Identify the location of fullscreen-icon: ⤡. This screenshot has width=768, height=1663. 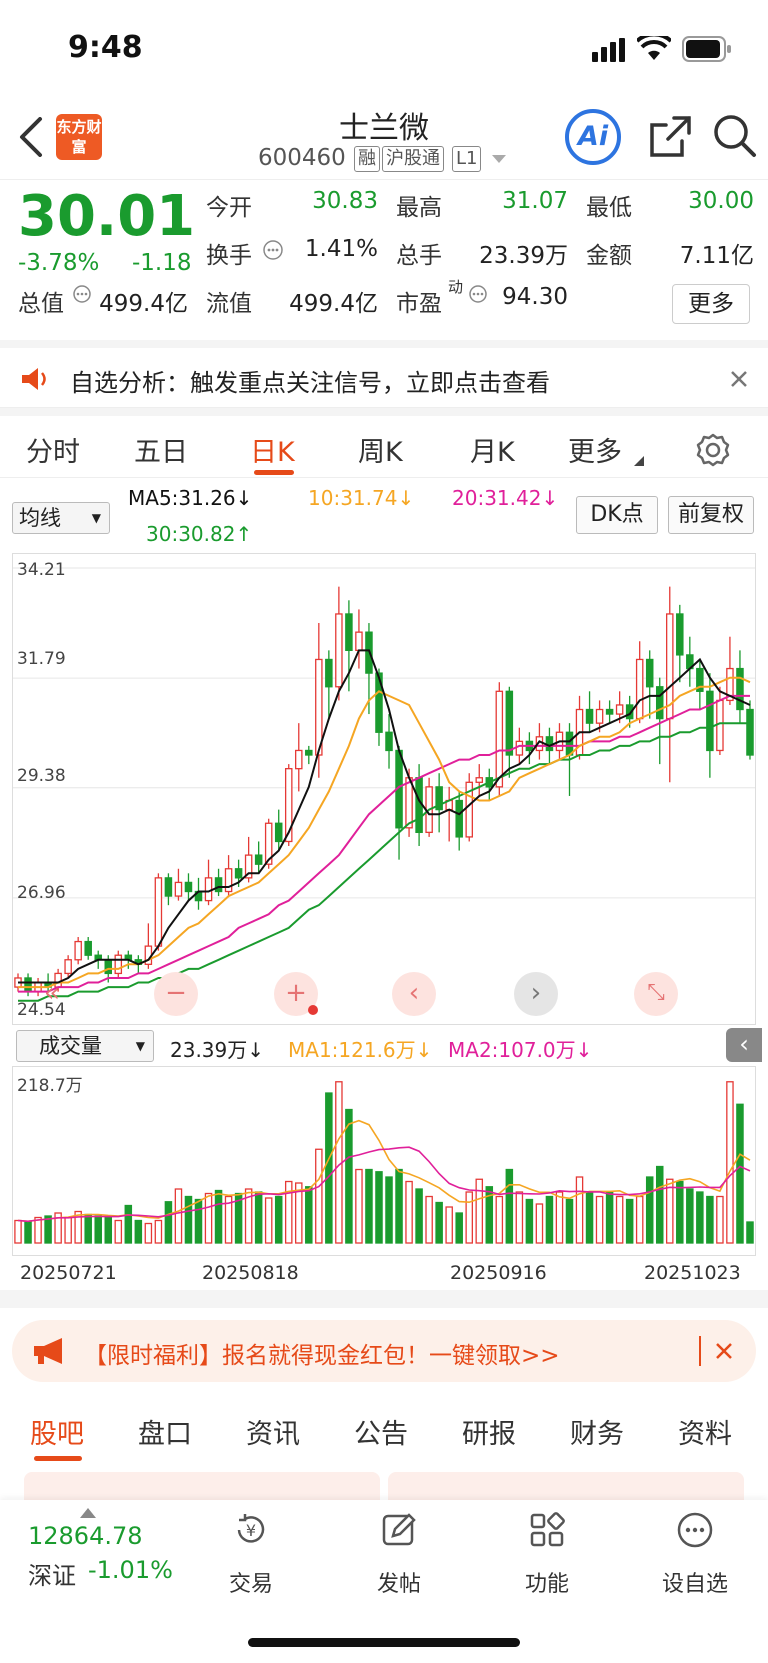
(656, 994).